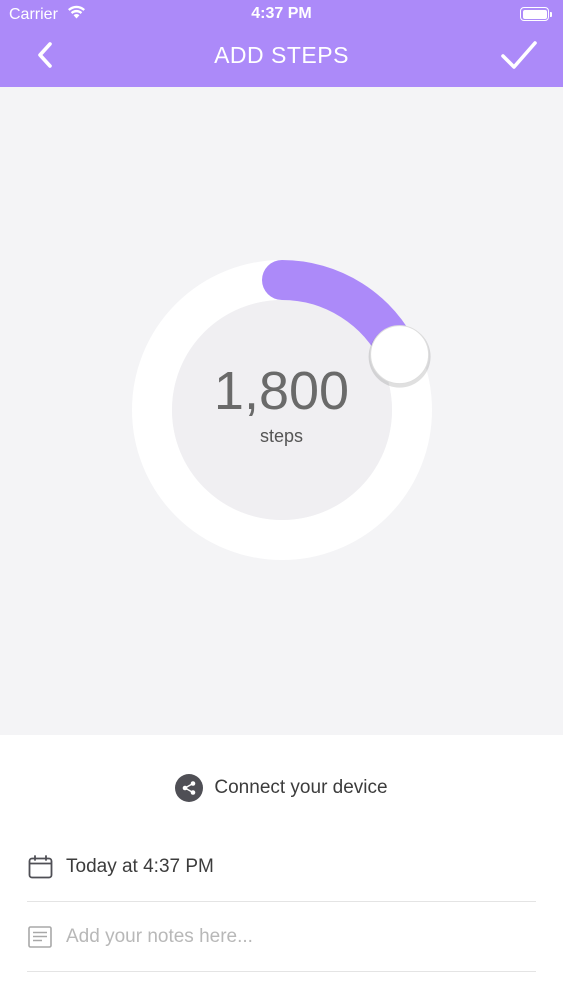 This screenshot has width=563, height=1000. Describe the element at coordinates (40, 936) in the screenshot. I see `notes-icon` at that location.